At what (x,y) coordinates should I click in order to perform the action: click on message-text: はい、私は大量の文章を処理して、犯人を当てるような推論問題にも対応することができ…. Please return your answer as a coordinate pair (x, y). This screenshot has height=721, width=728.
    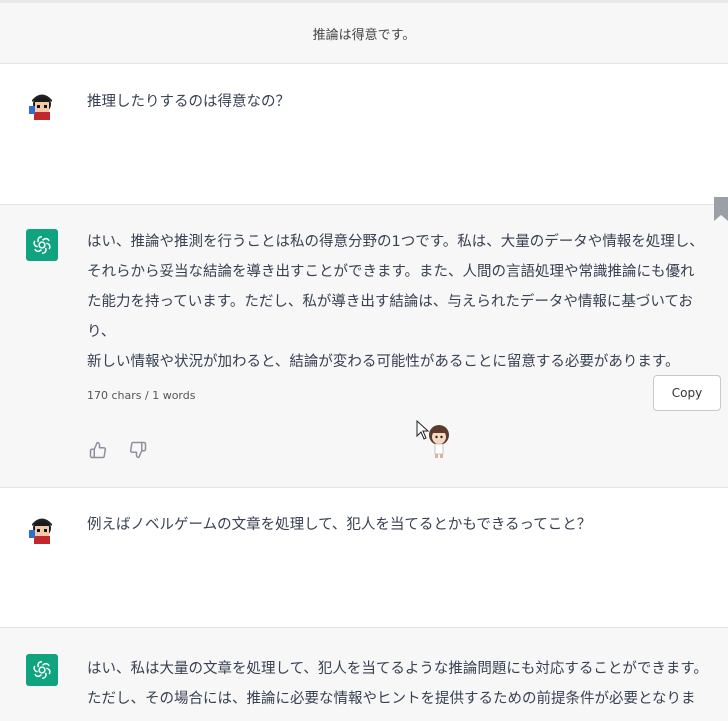
    Looking at the image, I should click on (397, 684).